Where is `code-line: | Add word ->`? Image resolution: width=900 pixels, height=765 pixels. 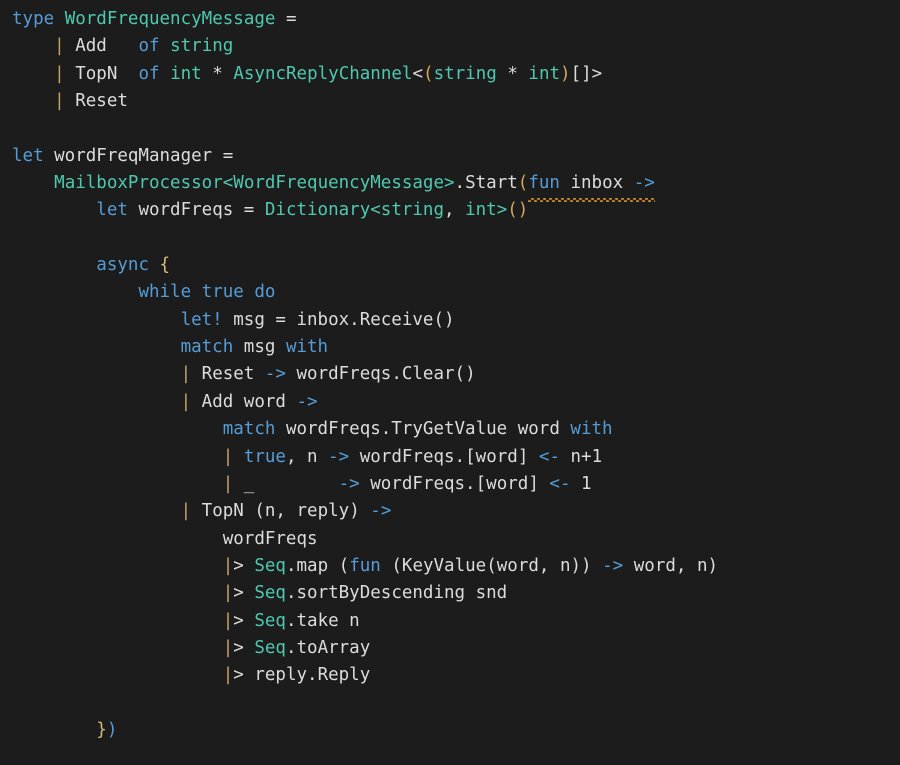 code-line: | Add word -> is located at coordinates (365, 402).